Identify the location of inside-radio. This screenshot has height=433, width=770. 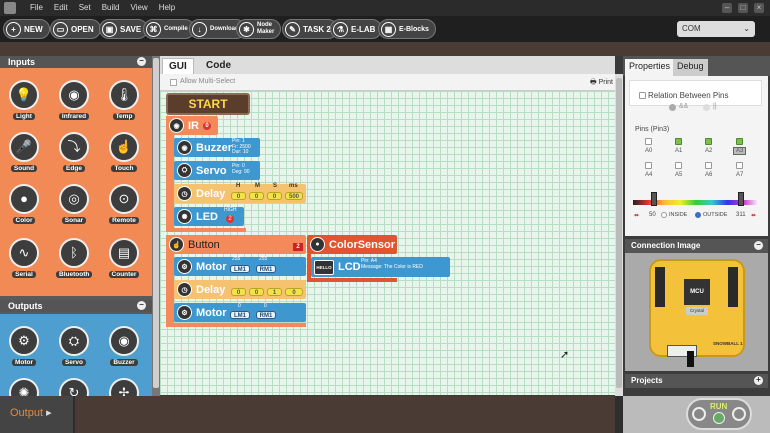
(664, 215).